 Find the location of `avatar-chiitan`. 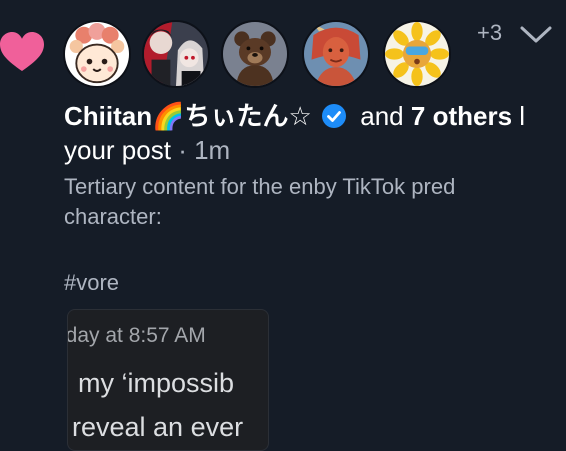

avatar-chiitan is located at coordinates (97, 54).